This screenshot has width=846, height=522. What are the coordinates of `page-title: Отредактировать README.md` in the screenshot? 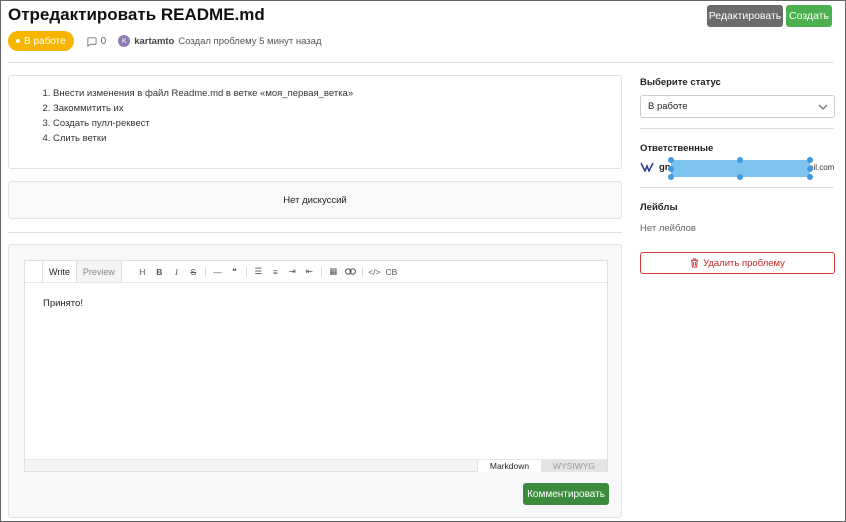 It's located at (136, 14).